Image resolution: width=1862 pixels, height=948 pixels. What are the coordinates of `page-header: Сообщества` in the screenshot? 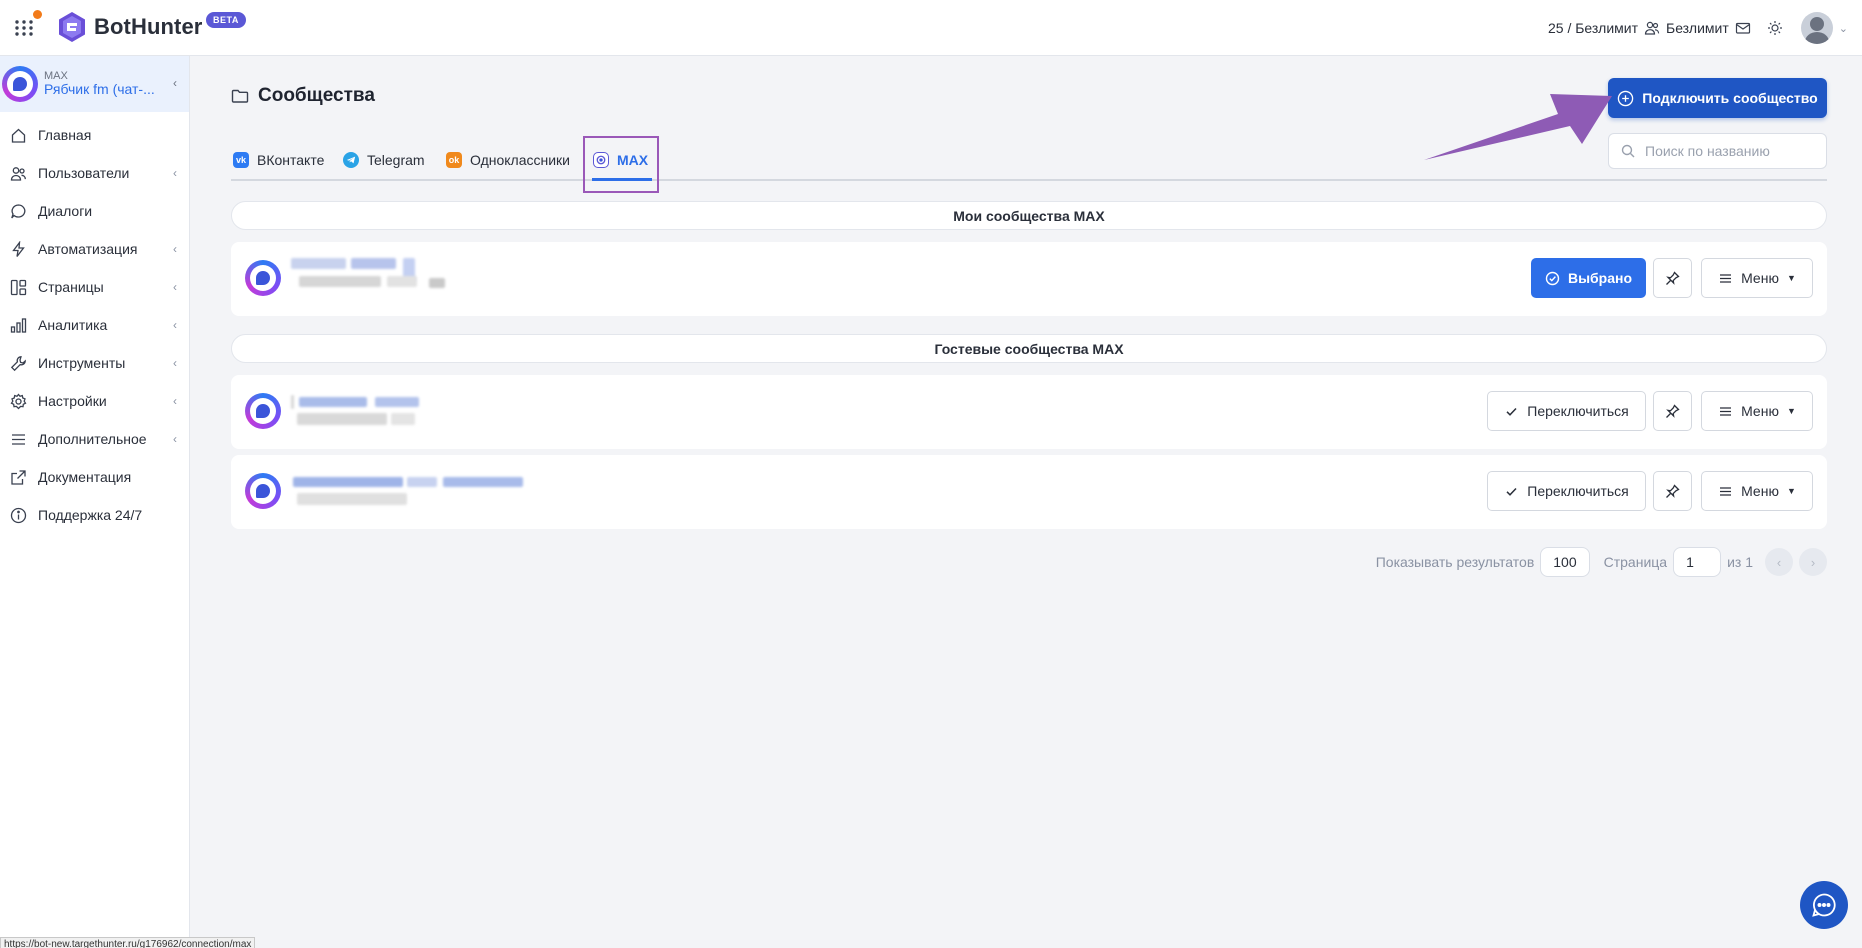 It's located at (303, 96).